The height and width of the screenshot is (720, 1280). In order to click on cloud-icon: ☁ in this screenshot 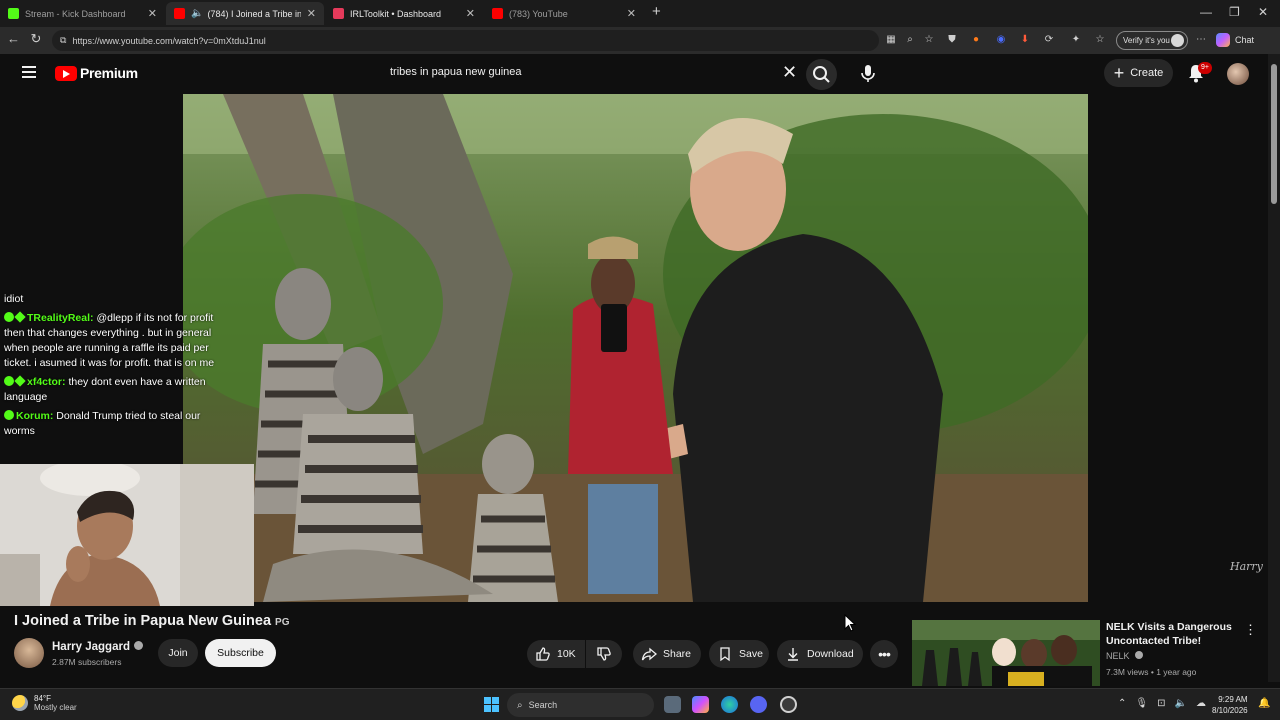, I will do `click(1201, 703)`.